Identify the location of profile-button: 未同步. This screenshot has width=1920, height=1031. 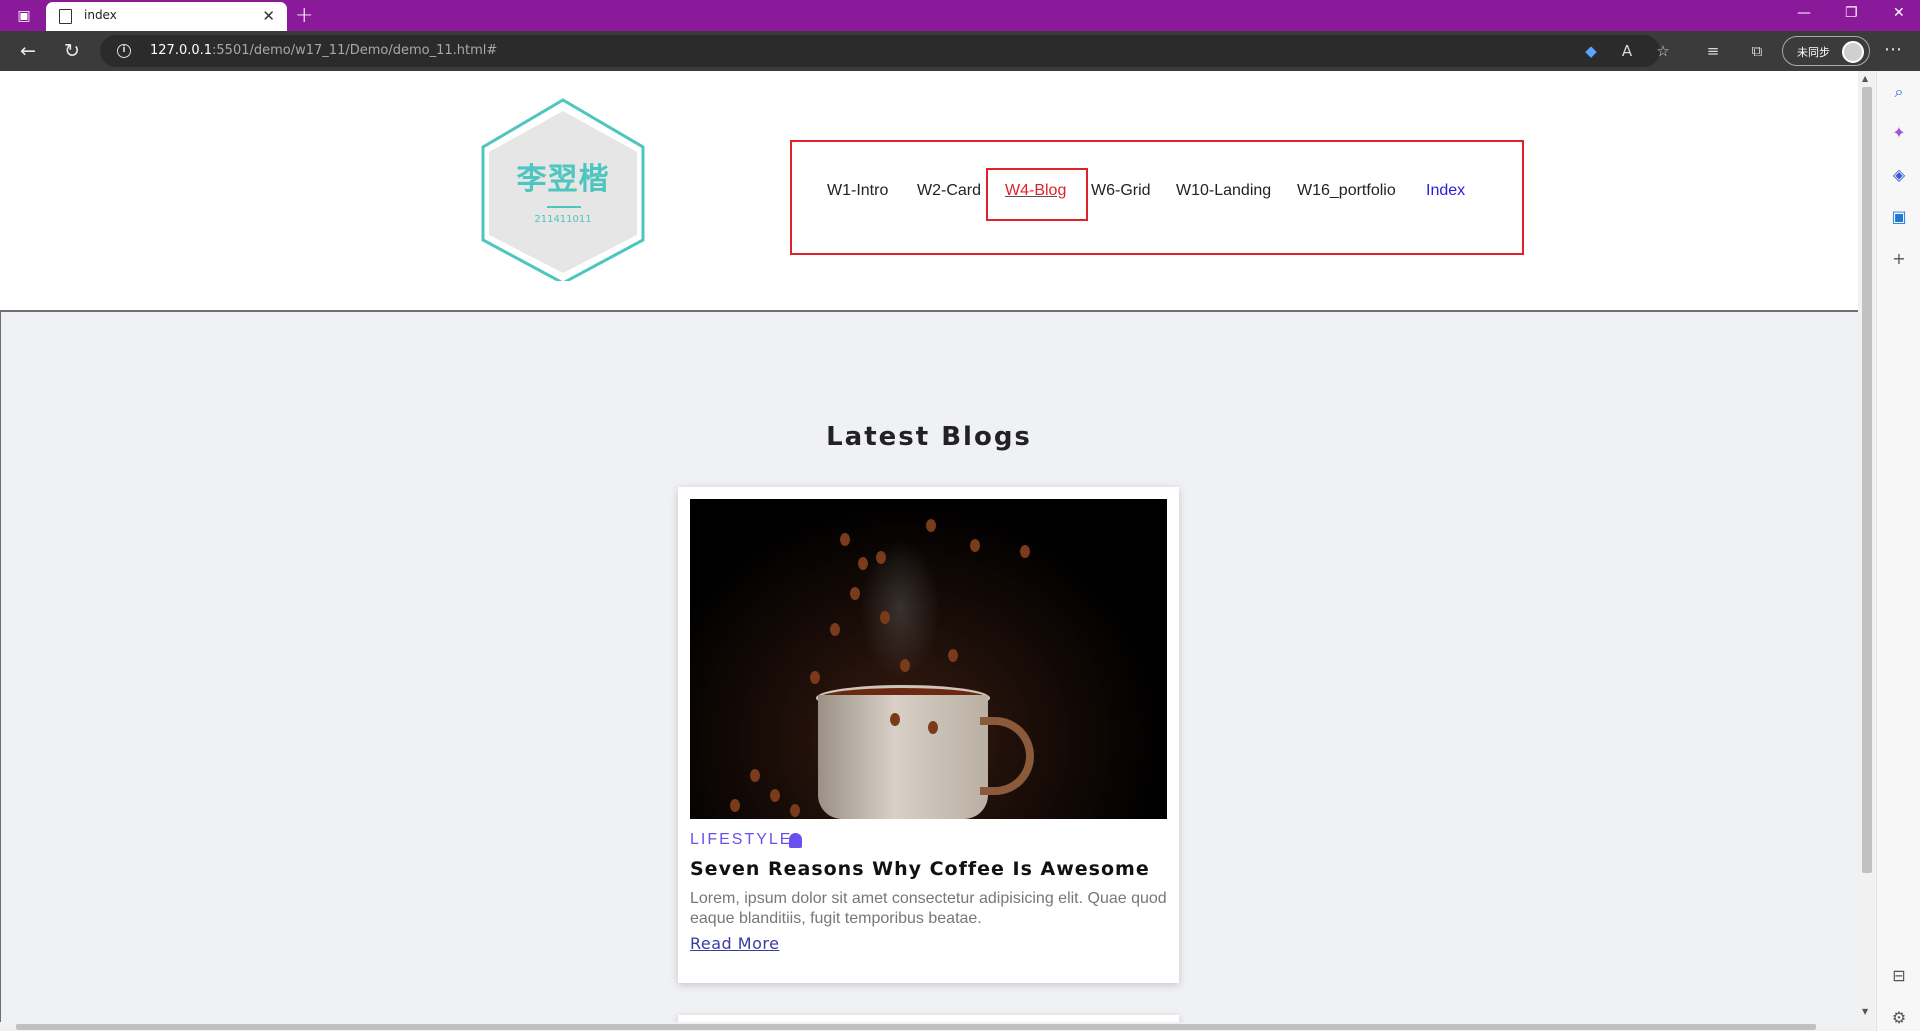
(1826, 51).